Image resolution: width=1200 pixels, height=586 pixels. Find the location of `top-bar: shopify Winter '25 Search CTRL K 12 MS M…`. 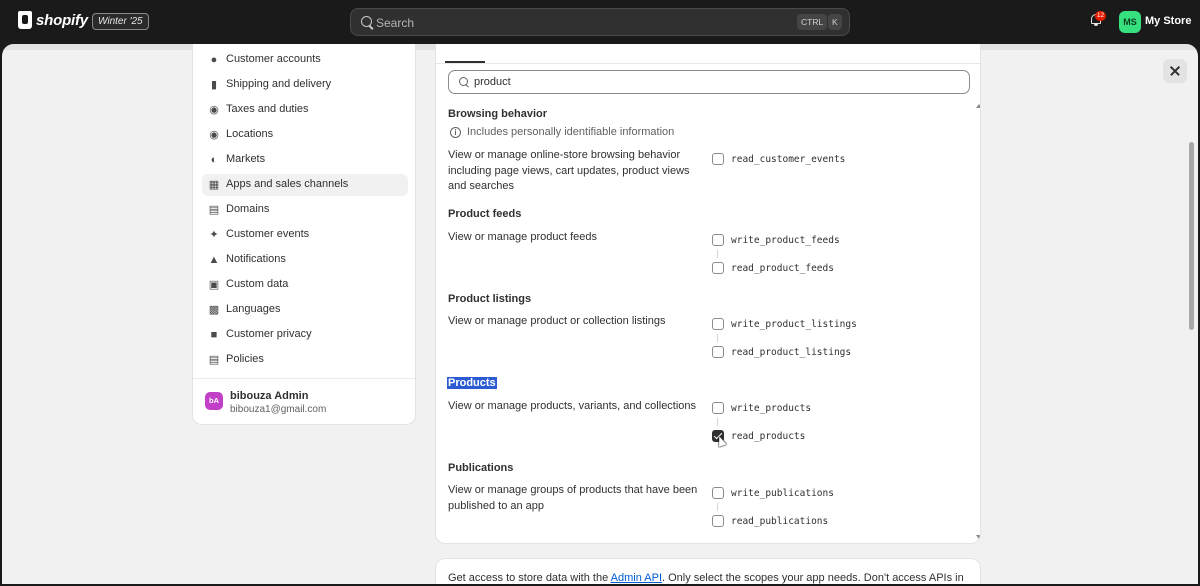

top-bar: shopify Winter '25 Search CTRL K 12 MS M… is located at coordinates (600, 22).